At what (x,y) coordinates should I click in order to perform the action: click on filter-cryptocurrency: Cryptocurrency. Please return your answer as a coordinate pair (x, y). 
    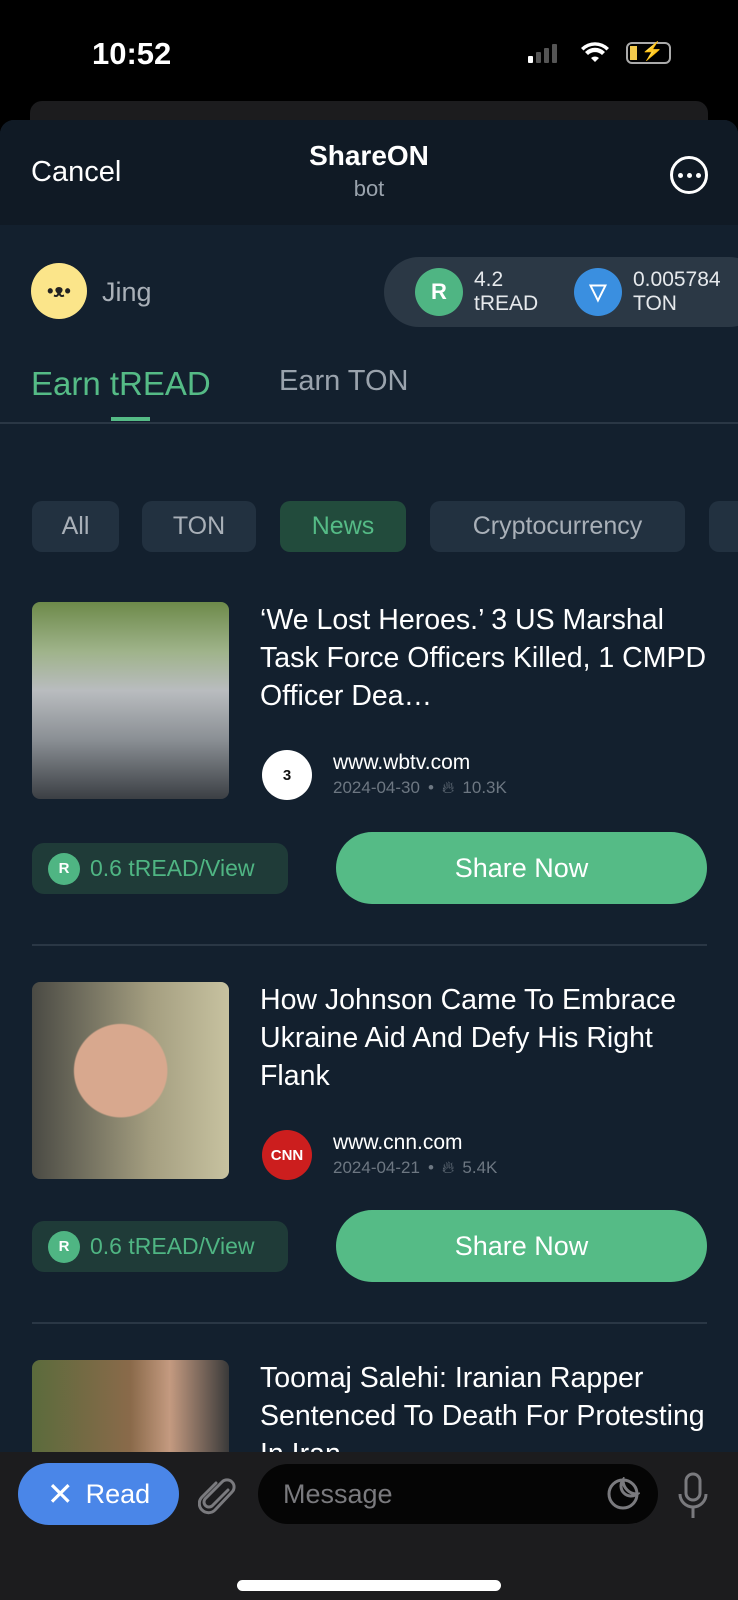
    Looking at the image, I should click on (557, 526).